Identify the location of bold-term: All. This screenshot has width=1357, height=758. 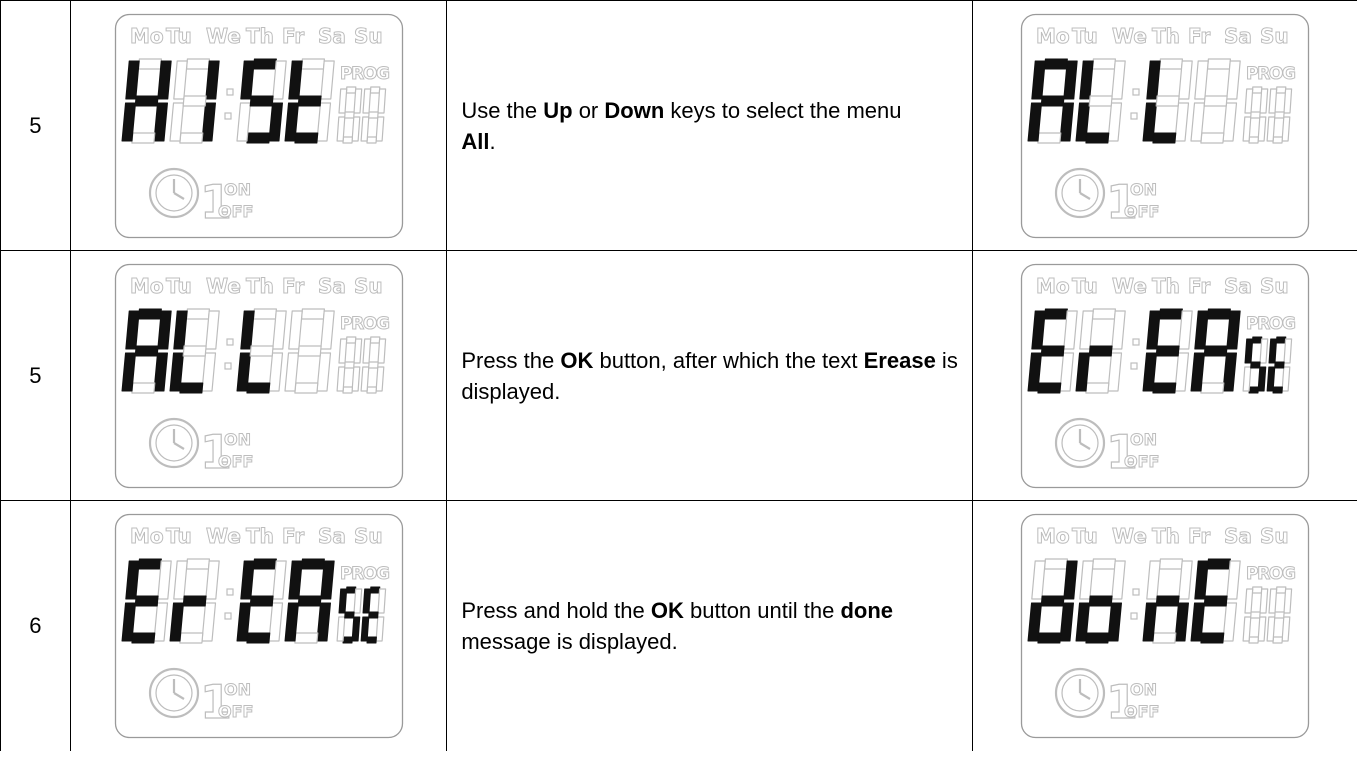
(475, 141).